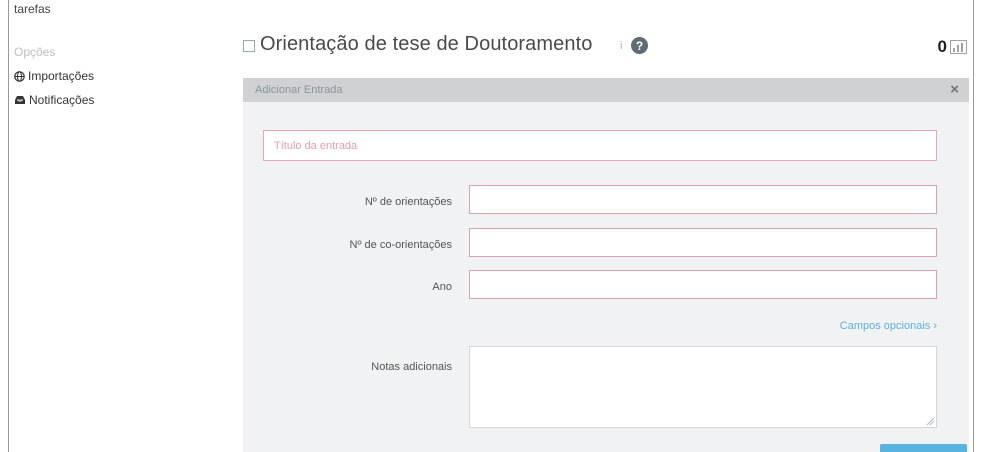 The width and height of the screenshot is (982, 452). Describe the element at coordinates (958, 47) in the screenshot. I see `bar-chart-icon` at that location.